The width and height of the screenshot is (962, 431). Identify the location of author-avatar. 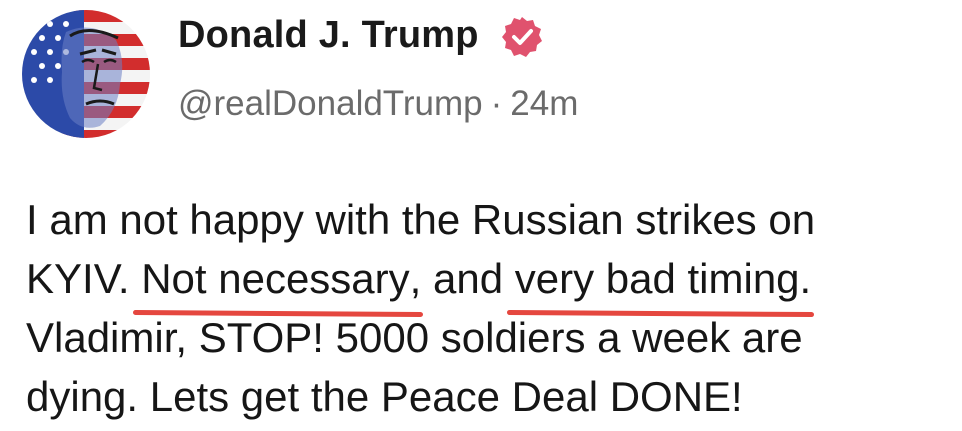
(86, 74).